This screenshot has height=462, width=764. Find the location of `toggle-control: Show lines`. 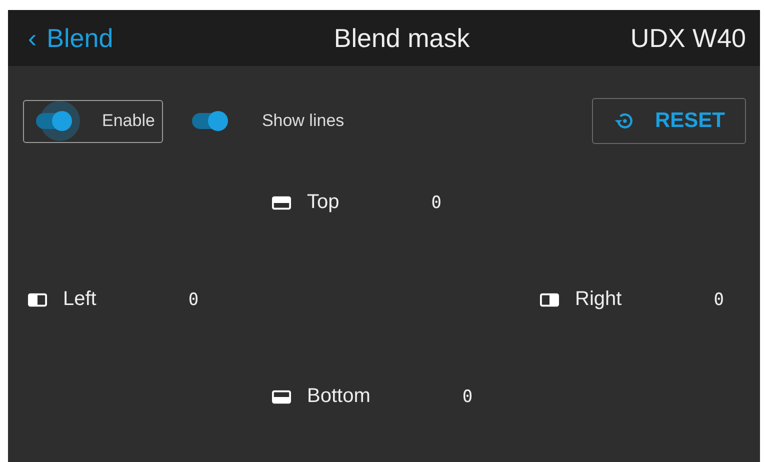

toggle-control: Show lines is located at coordinates (271, 121).